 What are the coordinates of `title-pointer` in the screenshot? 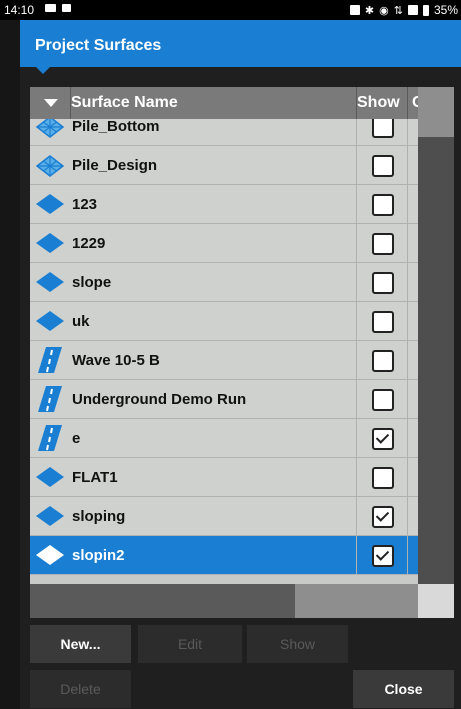 It's located at (43, 70).